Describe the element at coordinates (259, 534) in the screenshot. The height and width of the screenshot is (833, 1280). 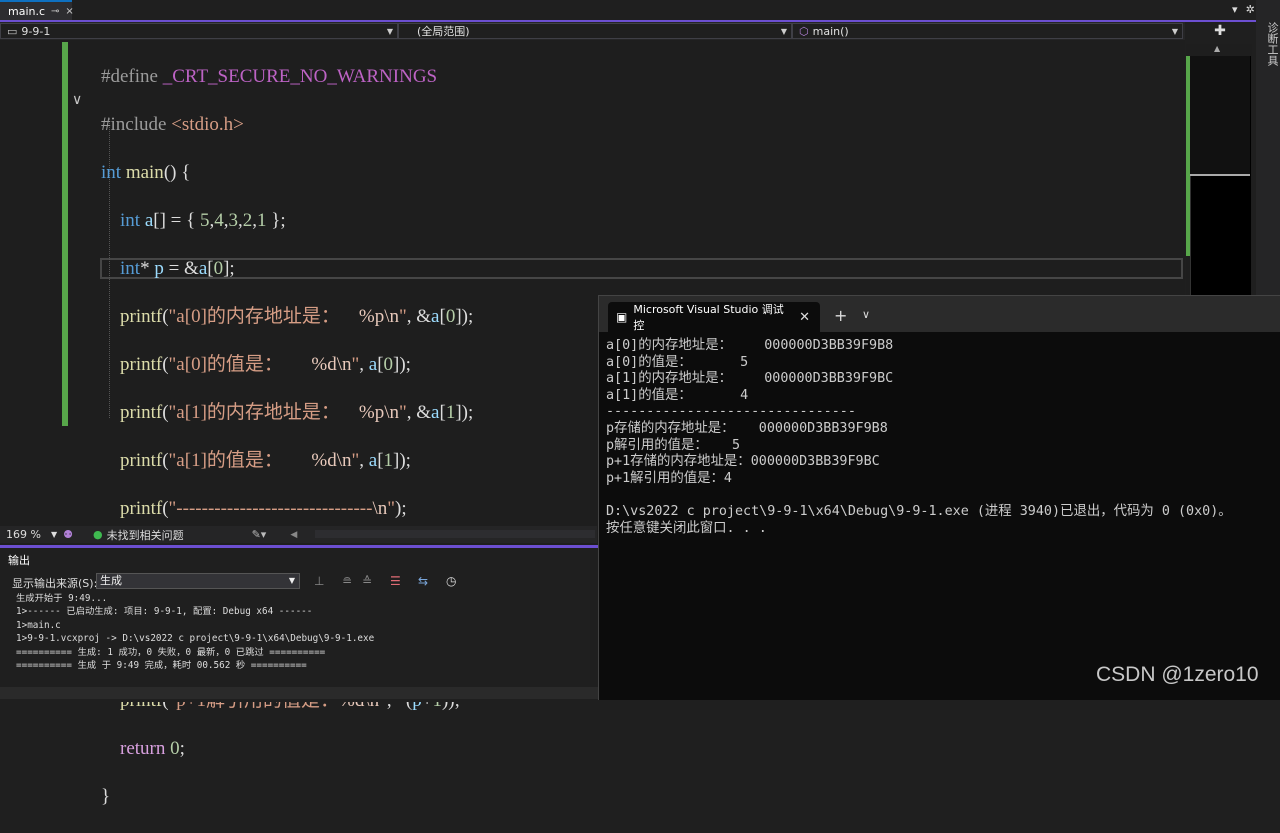
I see `brush-icon: ✎▾` at that location.